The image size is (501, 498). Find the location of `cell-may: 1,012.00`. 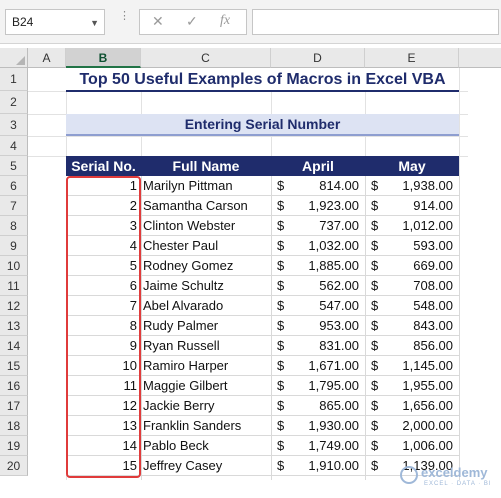

cell-may: 1,012.00 is located at coordinates (421, 226).